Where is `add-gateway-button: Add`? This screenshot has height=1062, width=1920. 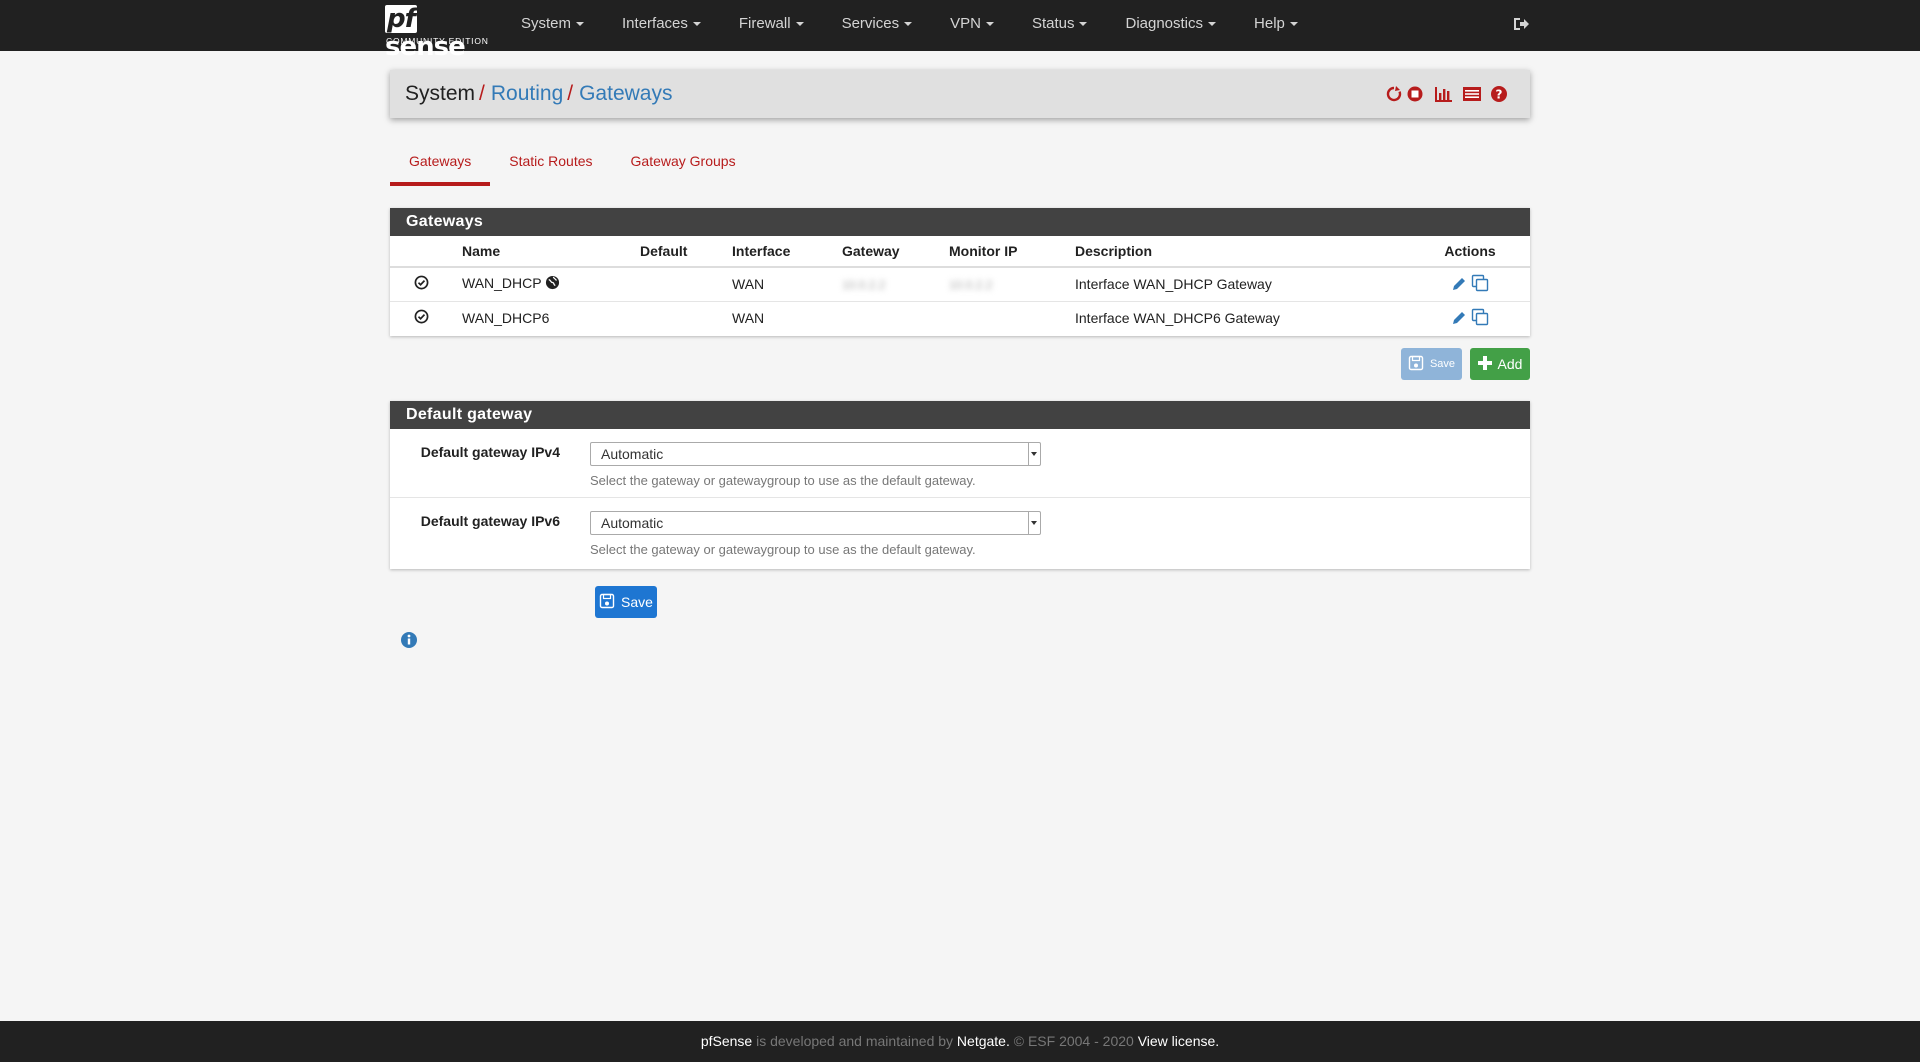
add-gateway-button: Add is located at coordinates (1500, 364).